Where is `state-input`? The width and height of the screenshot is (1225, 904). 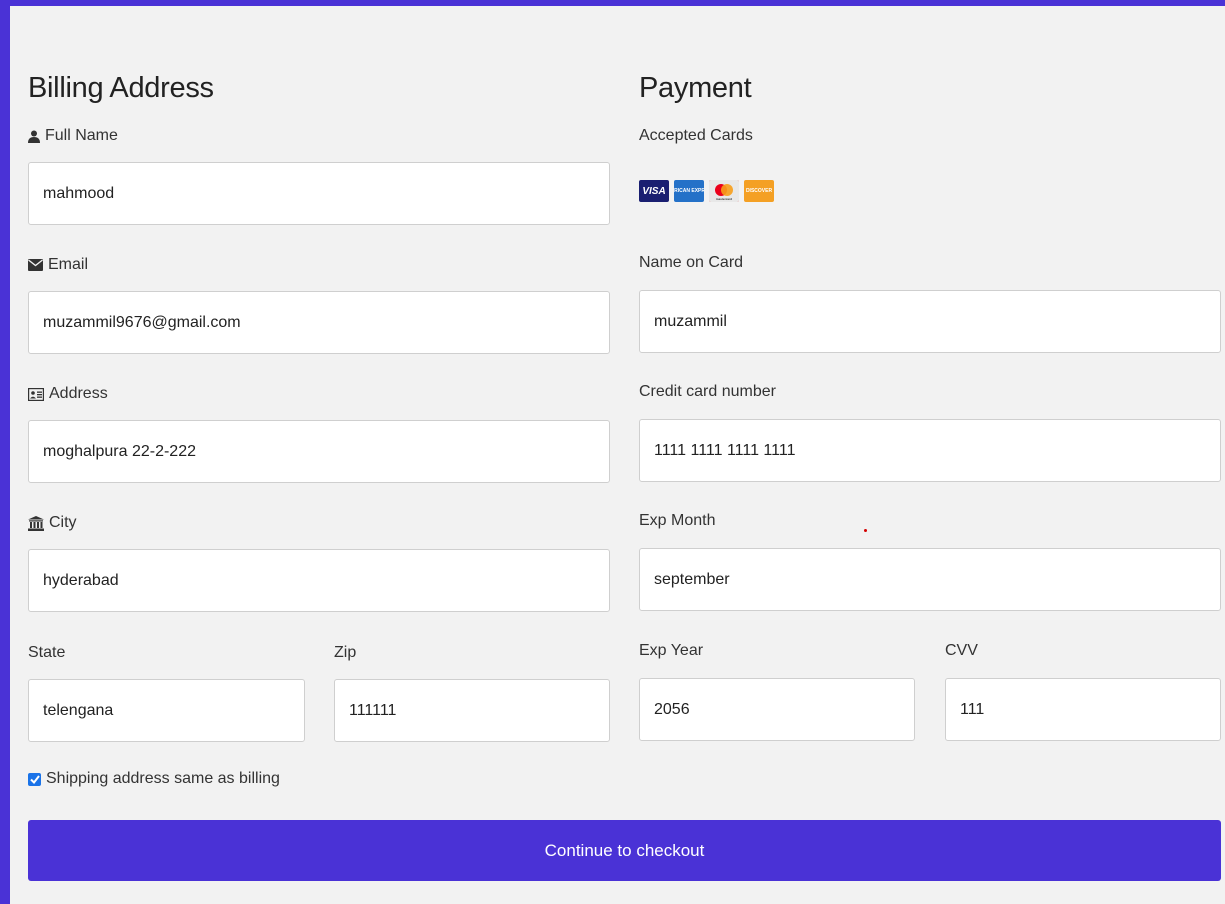 state-input is located at coordinates (166, 710).